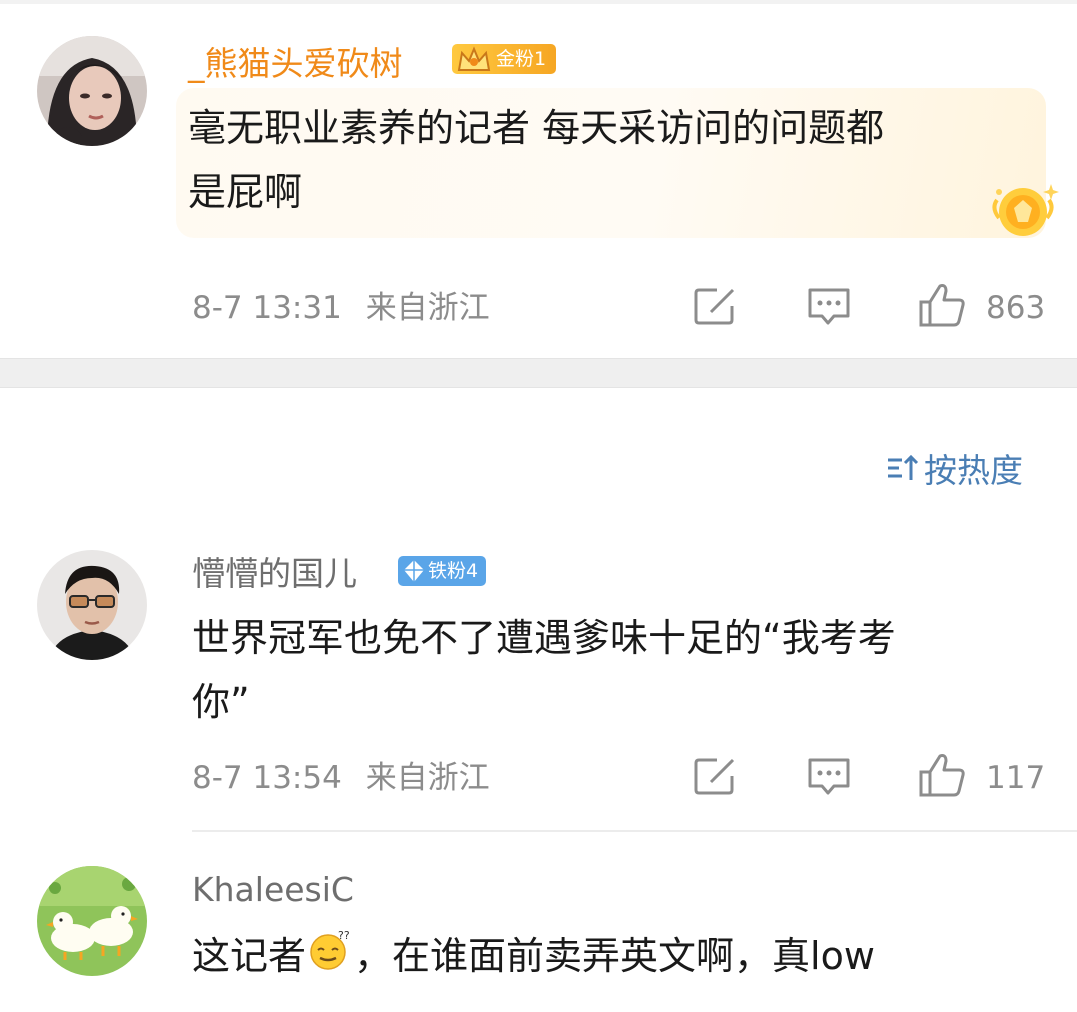 The height and width of the screenshot is (1012, 1077). I want to click on comment-text: 世界冠军也免不了遭遇爹味十足的“我考考 你”, so click(617, 670).